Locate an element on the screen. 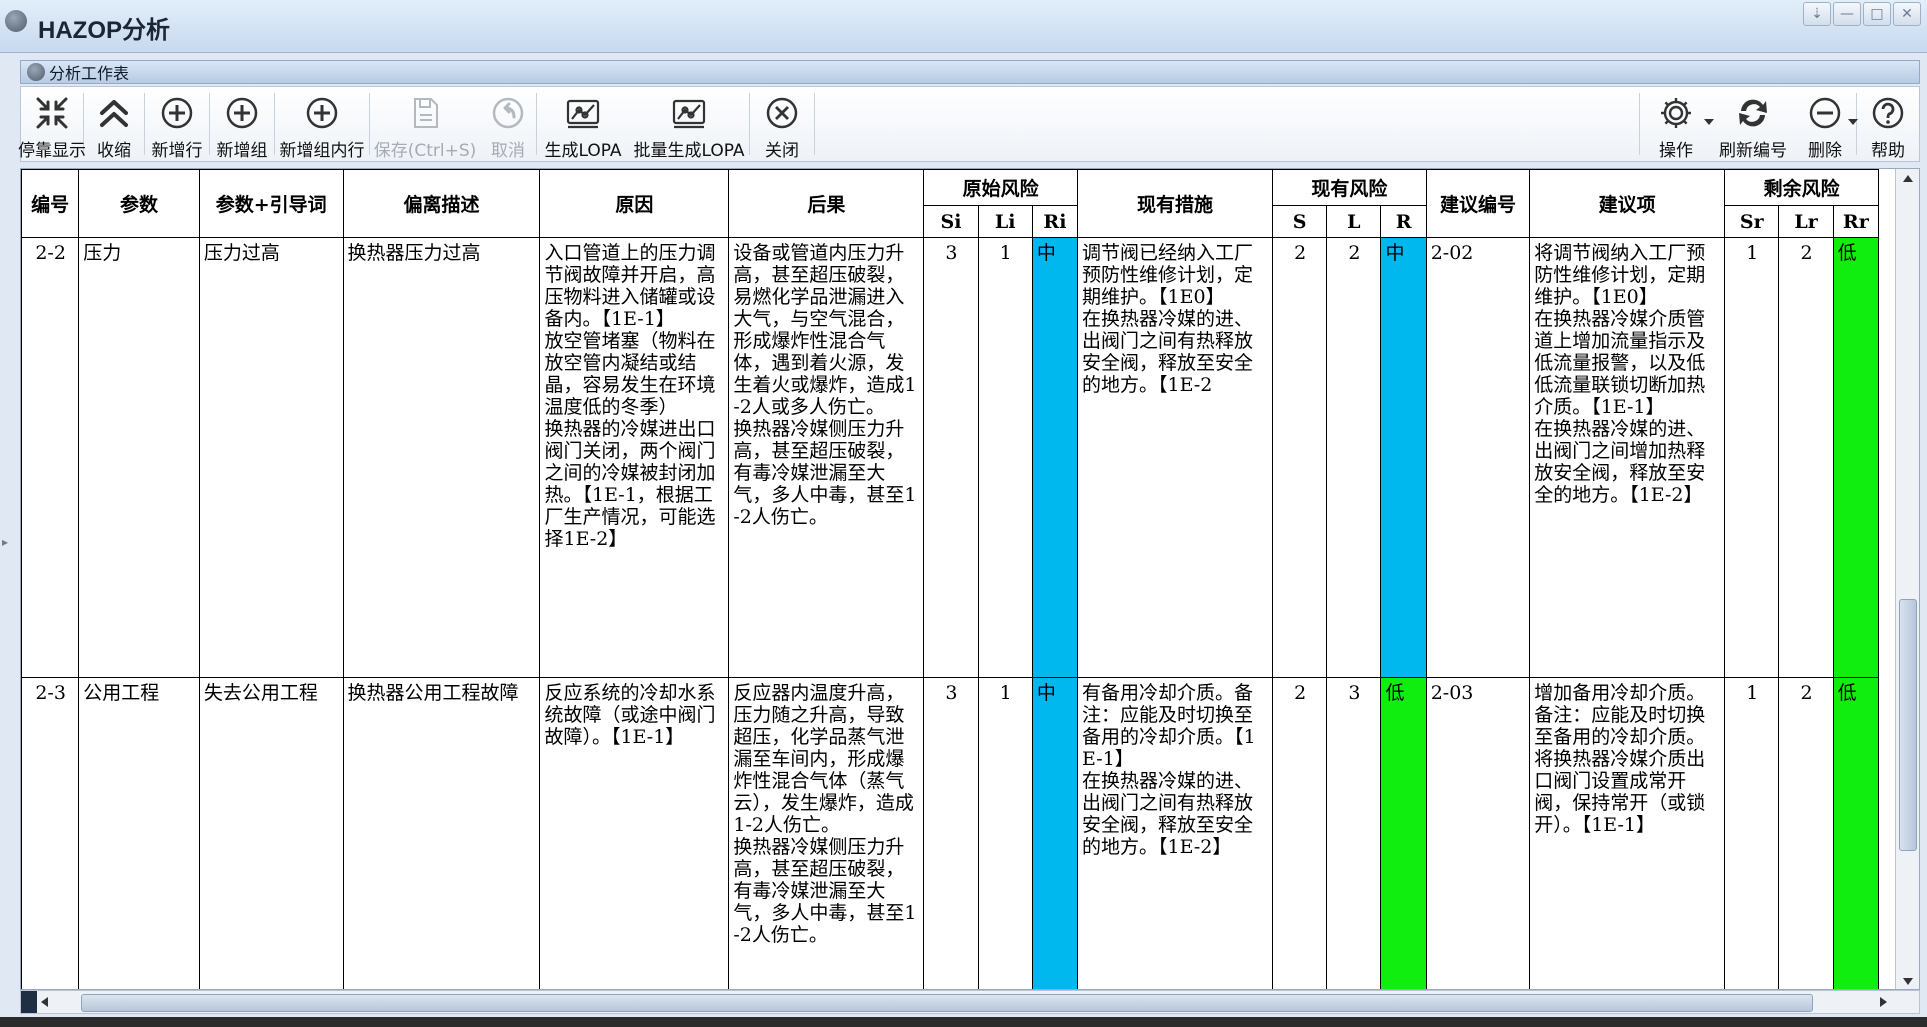 The height and width of the screenshot is (1027, 1927). close-window-button: ✕ is located at coordinates (1907, 14).